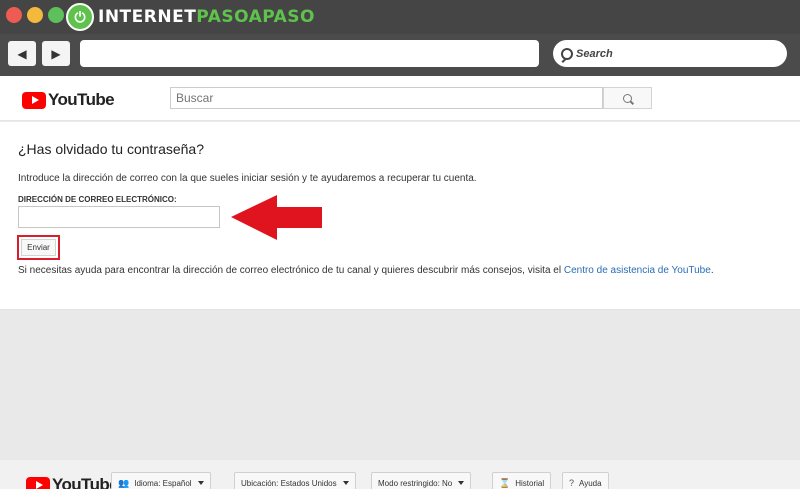  What do you see at coordinates (111, 149) in the screenshot?
I see `page-title: ¿Has olvidado tu contraseña?` at bounding box center [111, 149].